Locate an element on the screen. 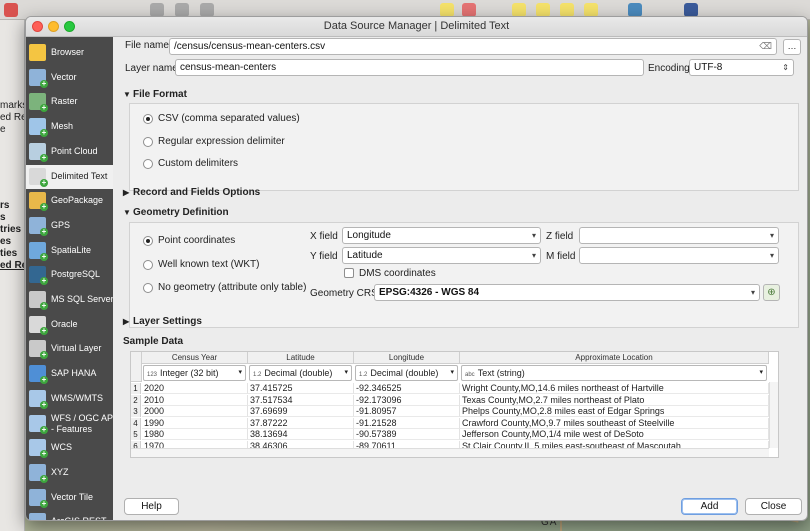  sidebar-item-gps: + GPS is located at coordinates (69, 226).